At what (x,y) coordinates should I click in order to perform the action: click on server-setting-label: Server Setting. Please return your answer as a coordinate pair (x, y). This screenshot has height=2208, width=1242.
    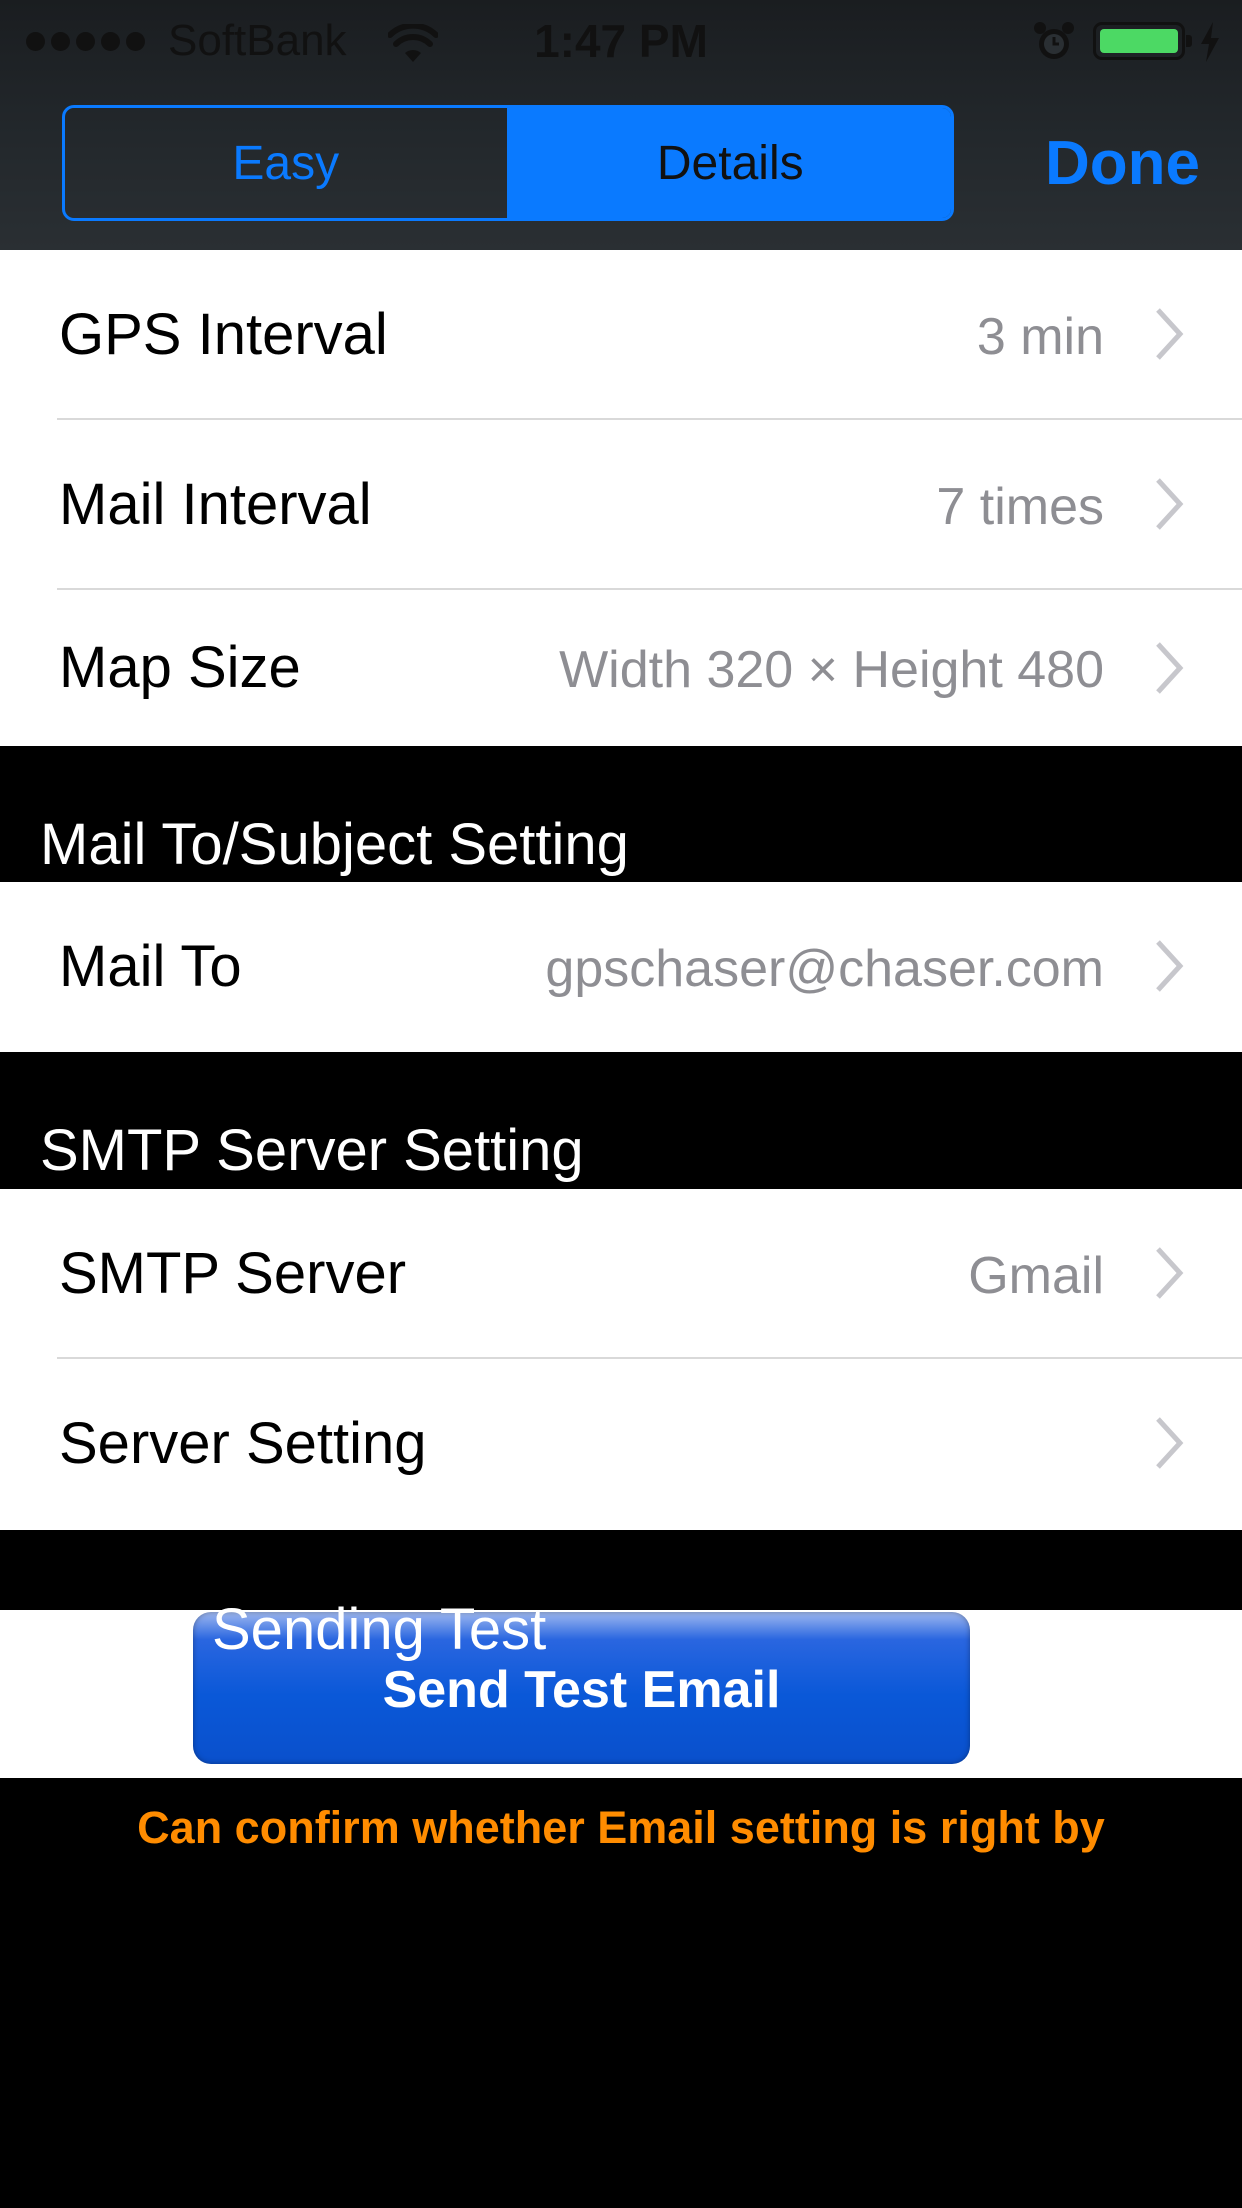
    Looking at the image, I should click on (243, 1443).